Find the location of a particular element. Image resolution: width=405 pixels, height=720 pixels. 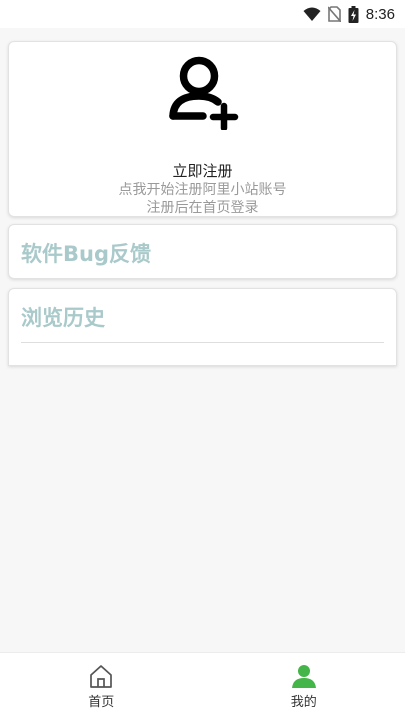

register-subtitle: 点我开始注册阿里小站账号 is located at coordinates (202, 190).